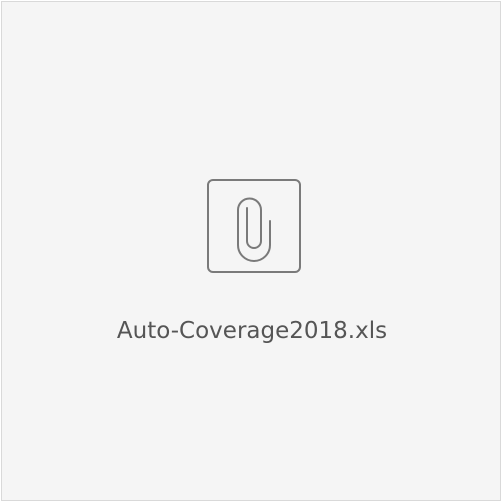 The height and width of the screenshot is (504, 504). I want to click on attachment-icon-frame, so click(254, 226).